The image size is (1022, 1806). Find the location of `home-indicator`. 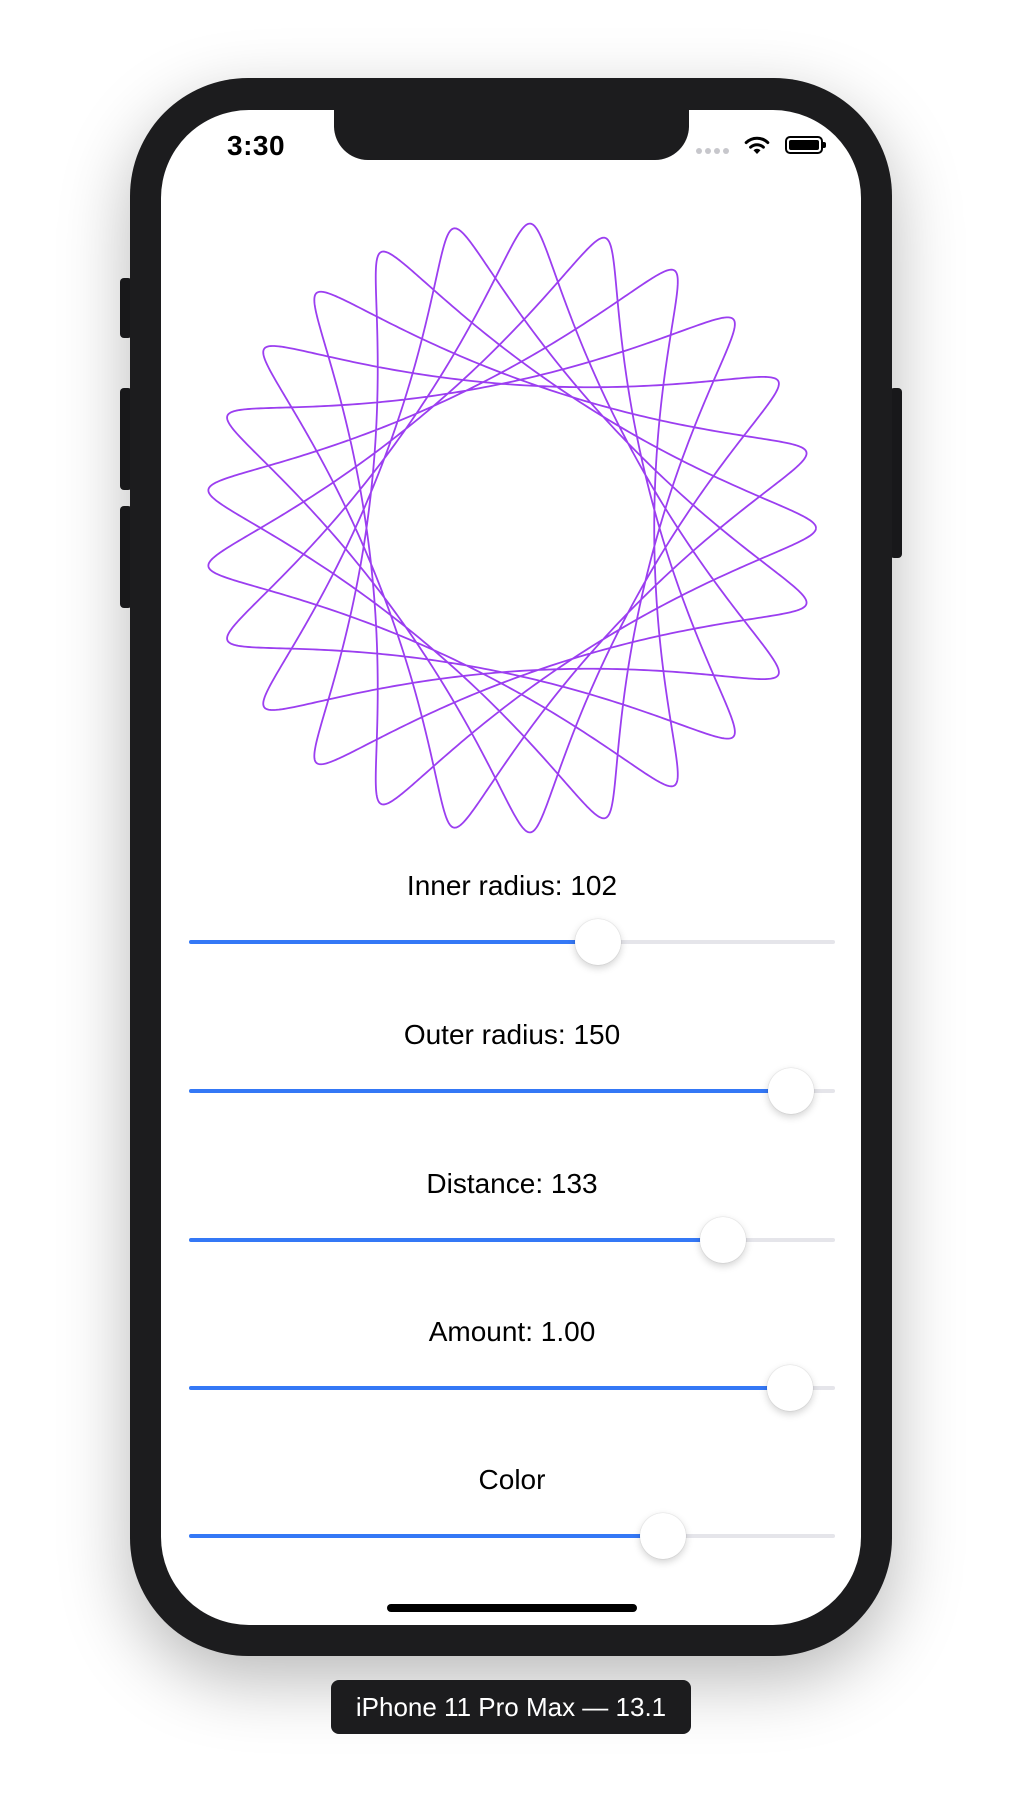

home-indicator is located at coordinates (512, 1608).